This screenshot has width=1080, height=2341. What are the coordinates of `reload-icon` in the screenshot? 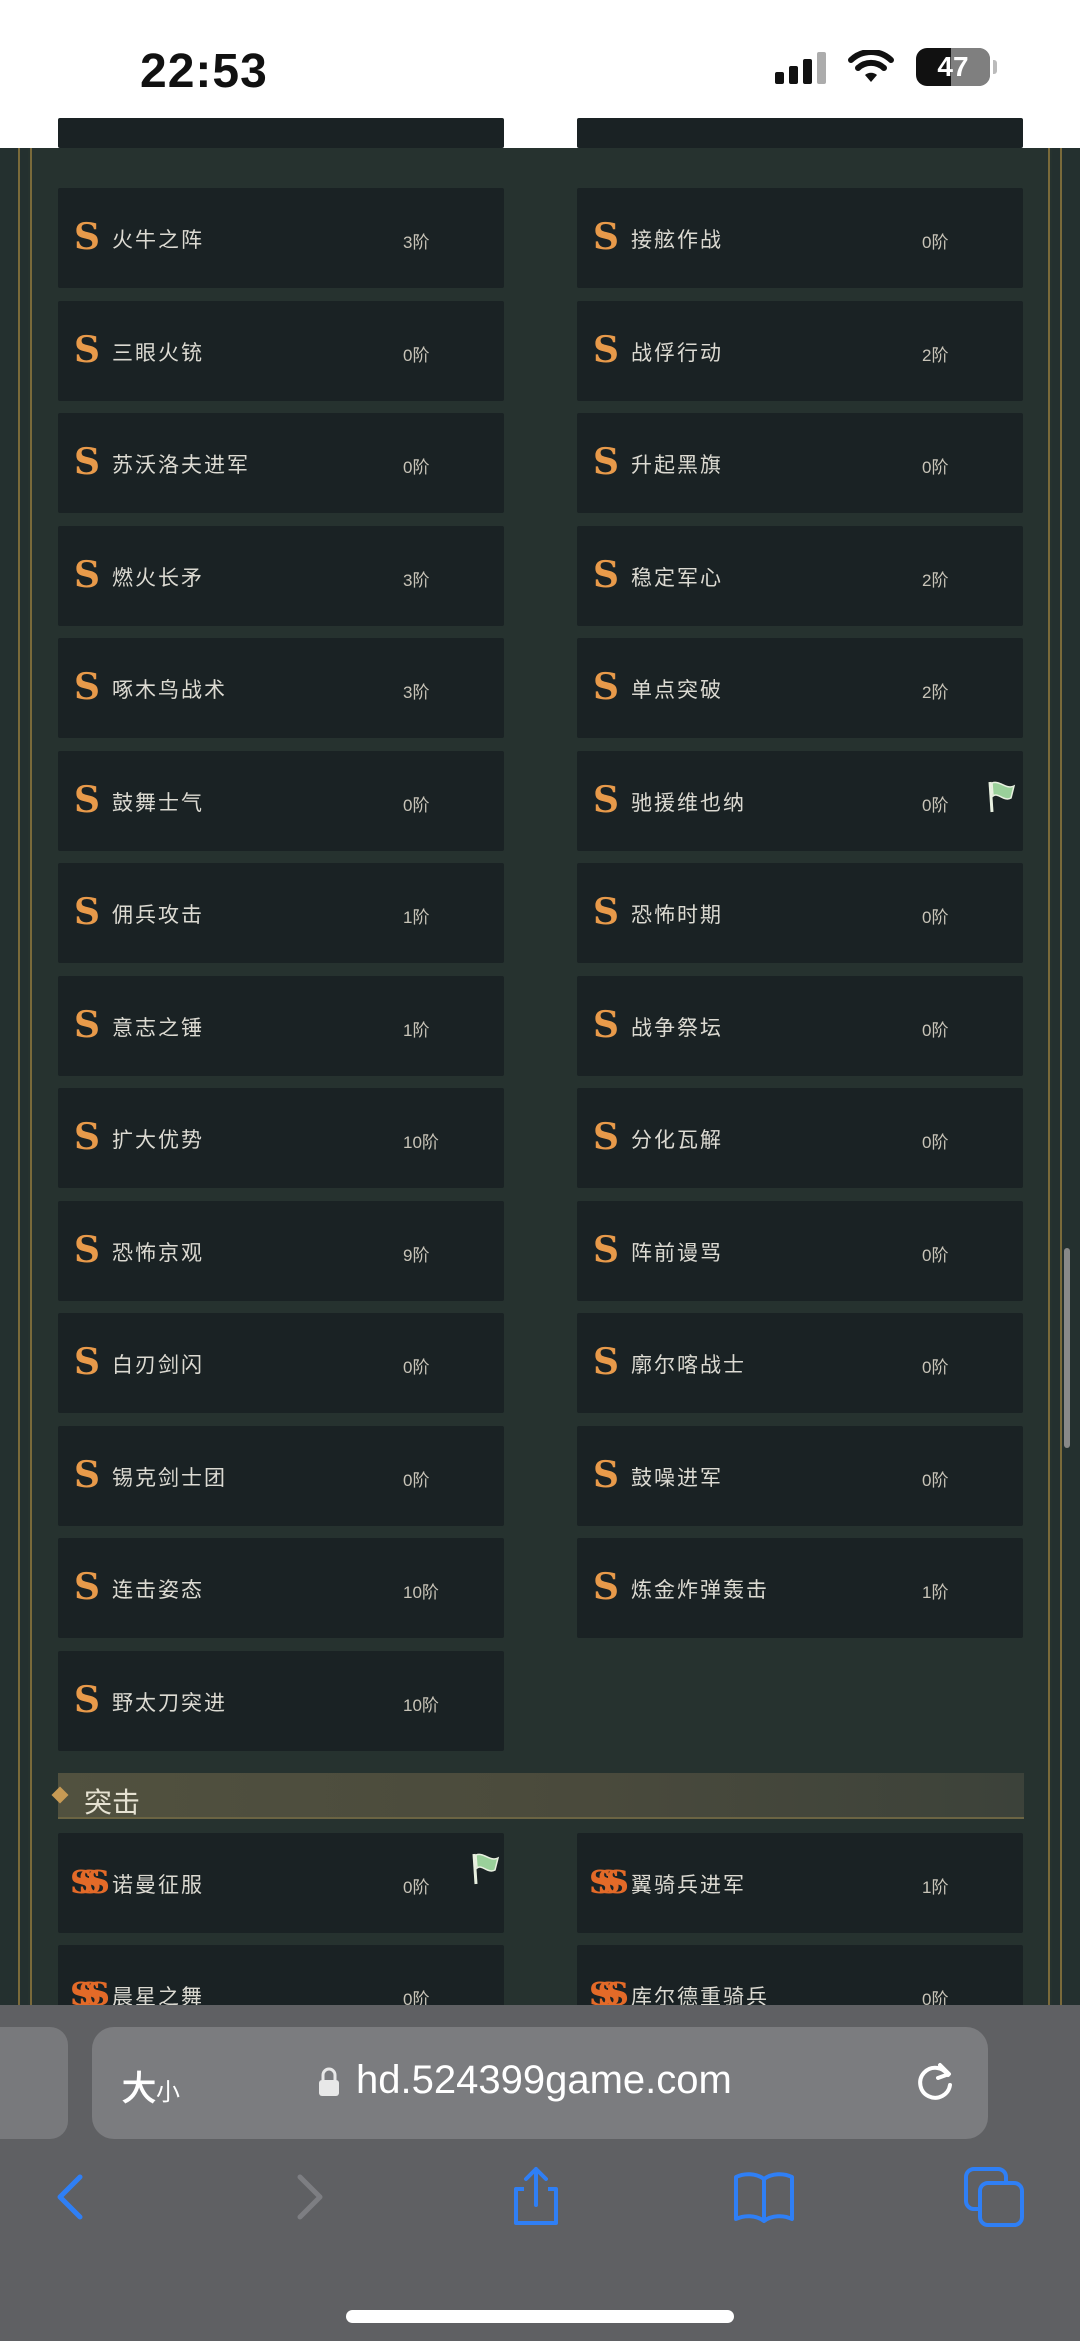 It's located at (935, 2082).